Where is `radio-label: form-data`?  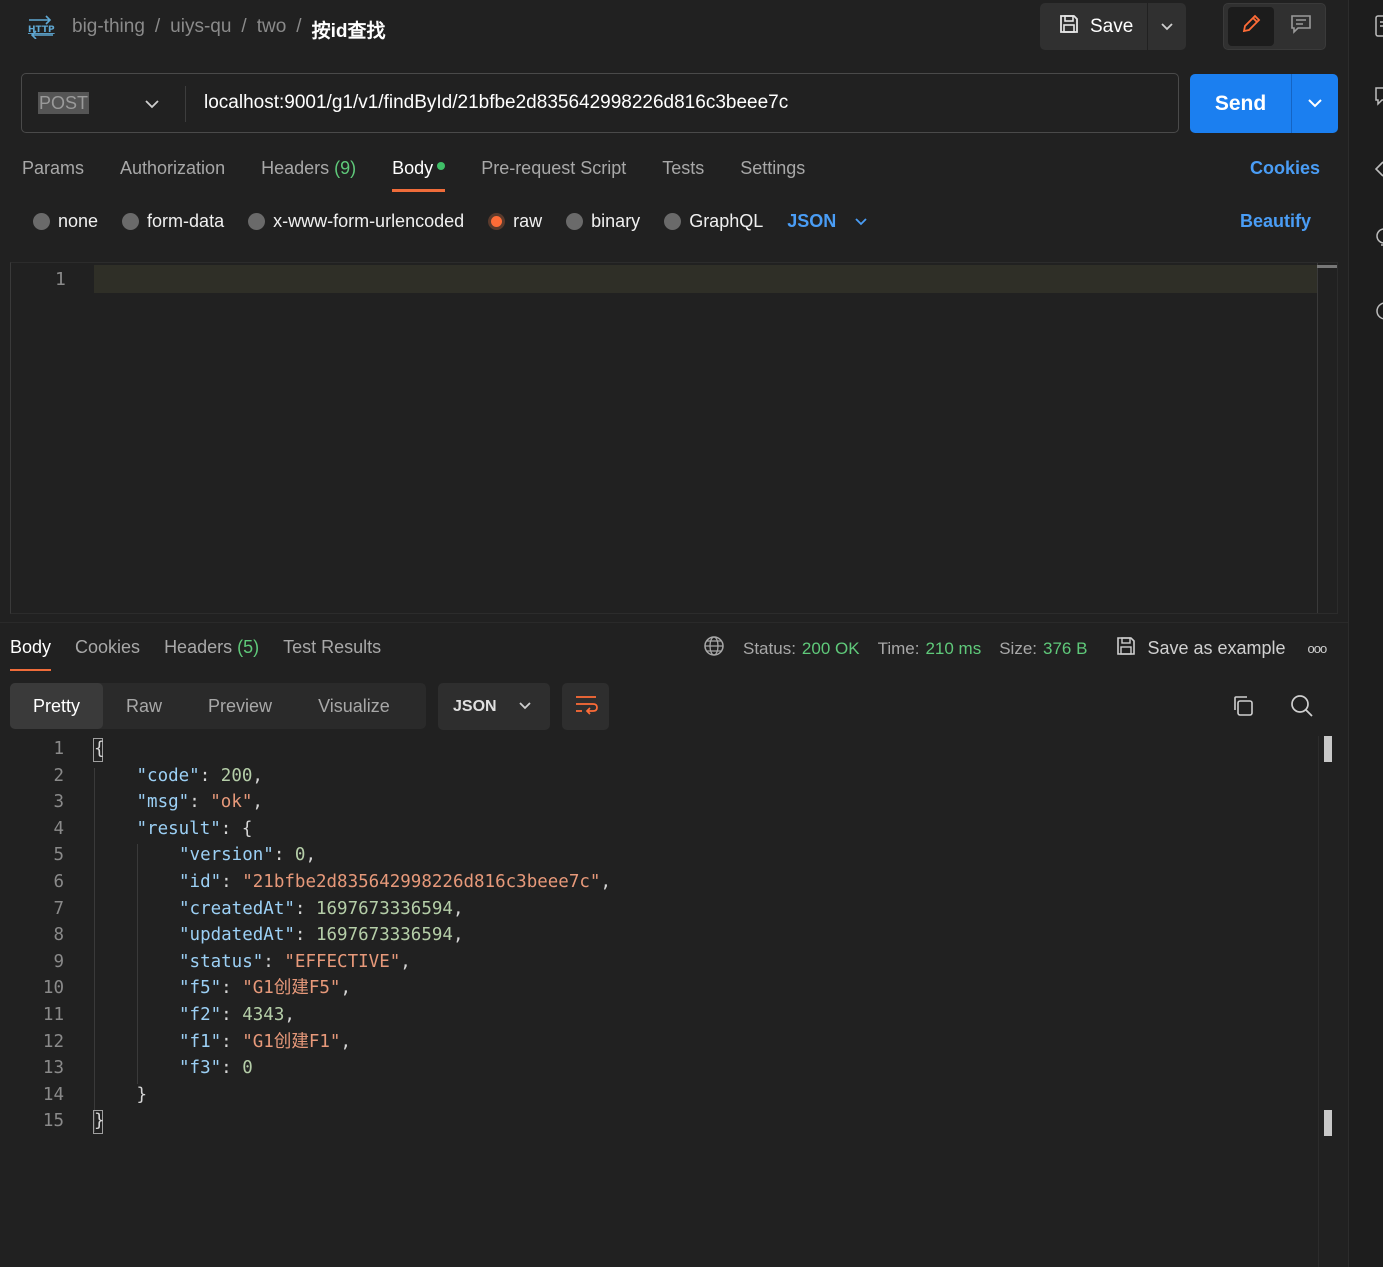
radio-label: form-data is located at coordinates (186, 221).